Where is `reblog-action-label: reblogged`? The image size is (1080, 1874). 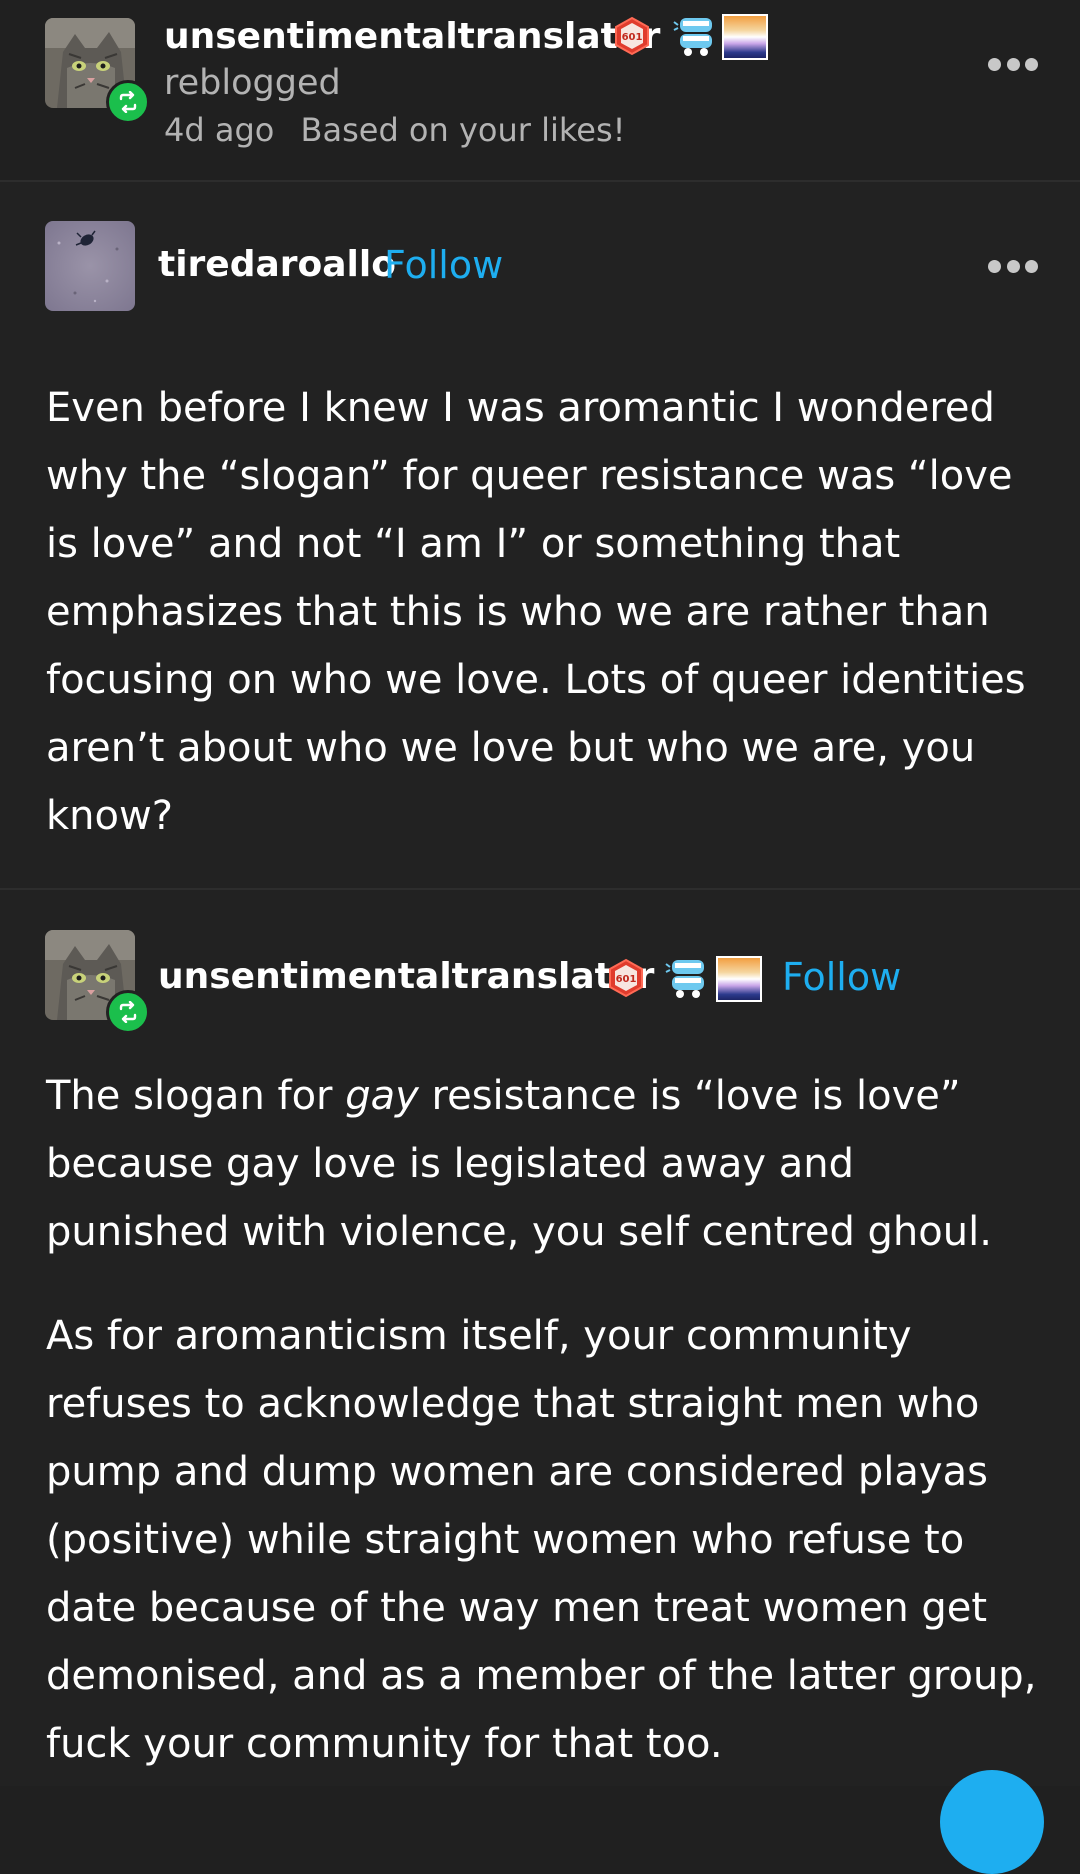
reblog-action-label: reblogged is located at coordinates (252, 83).